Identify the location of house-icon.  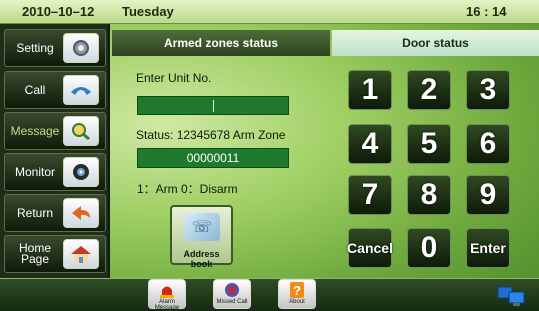
(81, 254).